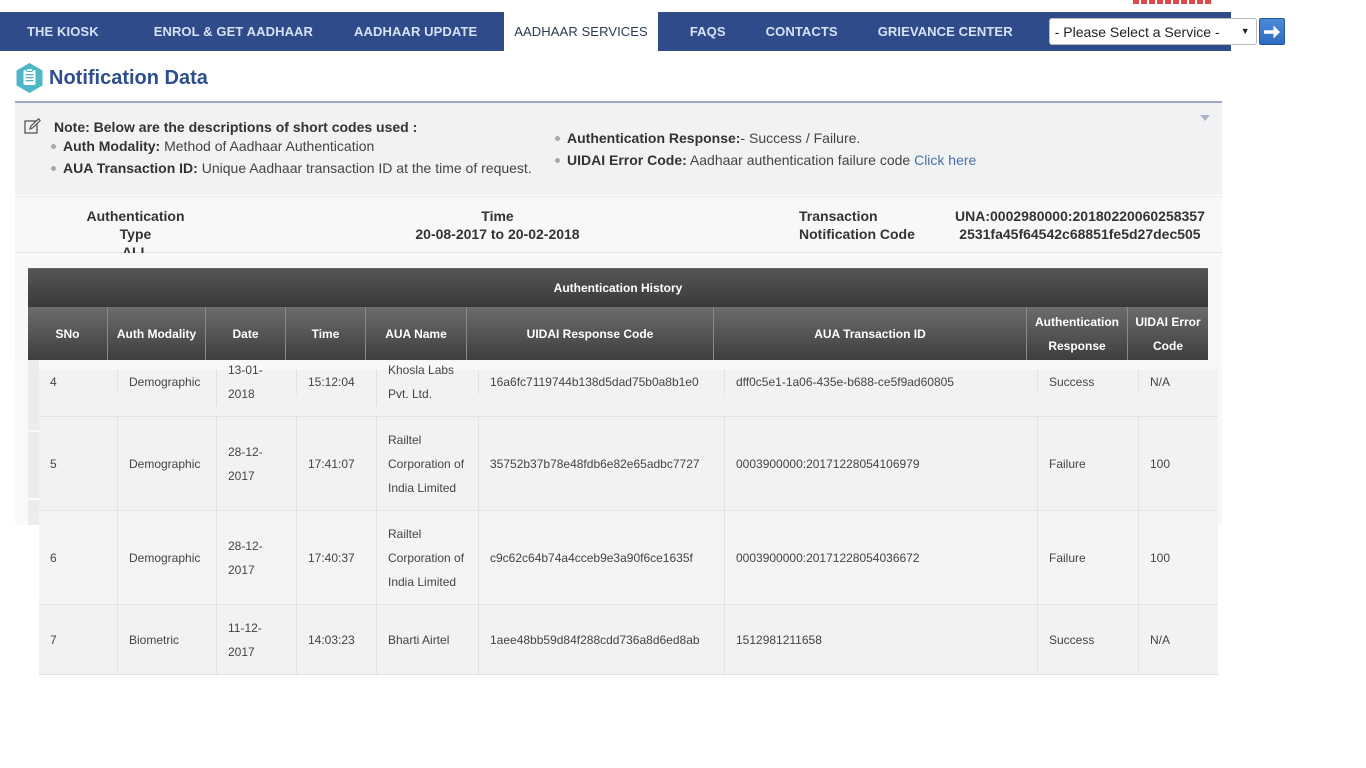 This screenshot has width=1366, height=768. I want to click on header-line: UIDAI Error, so click(1168, 321).